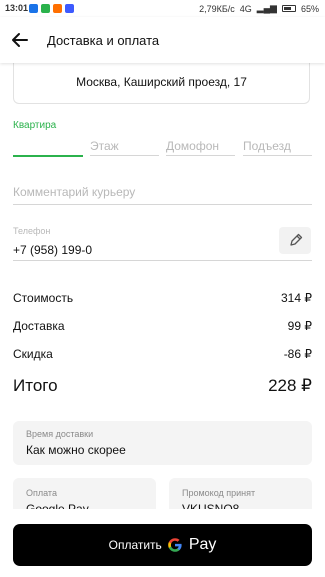 The image size is (325, 577). Describe the element at coordinates (200, 155) in the screenshot. I see `intercom-input` at that location.